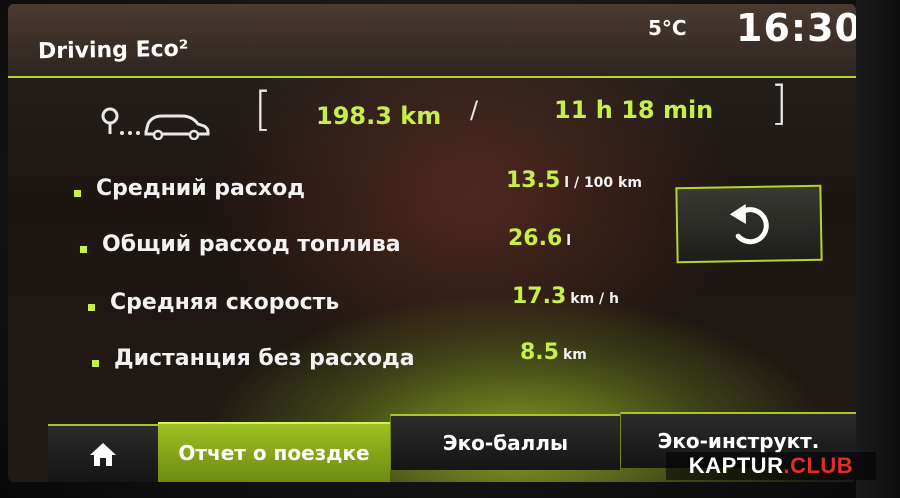  I want to click on home-icon, so click(103, 454).